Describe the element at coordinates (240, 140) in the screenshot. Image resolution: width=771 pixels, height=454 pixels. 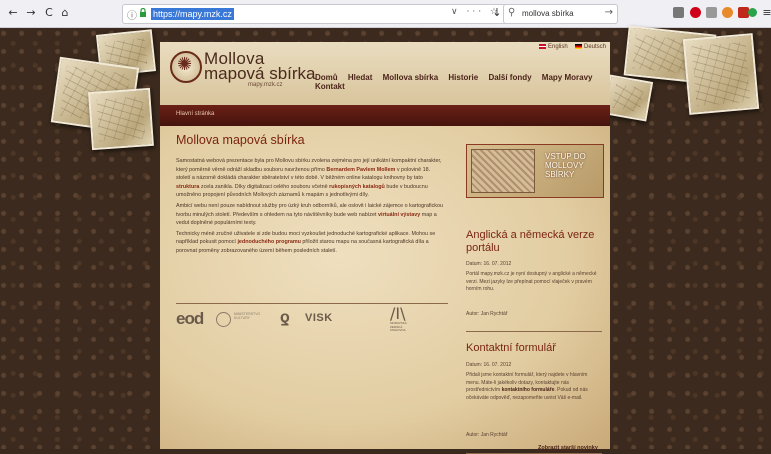
I see `page-title: Mollova mapová sbírka` at that location.